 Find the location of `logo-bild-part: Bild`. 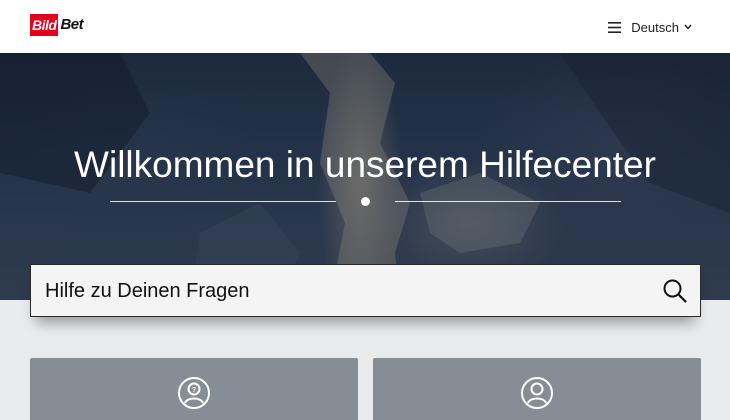

logo-bild-part: Bild is located at coordinates (44, 25).